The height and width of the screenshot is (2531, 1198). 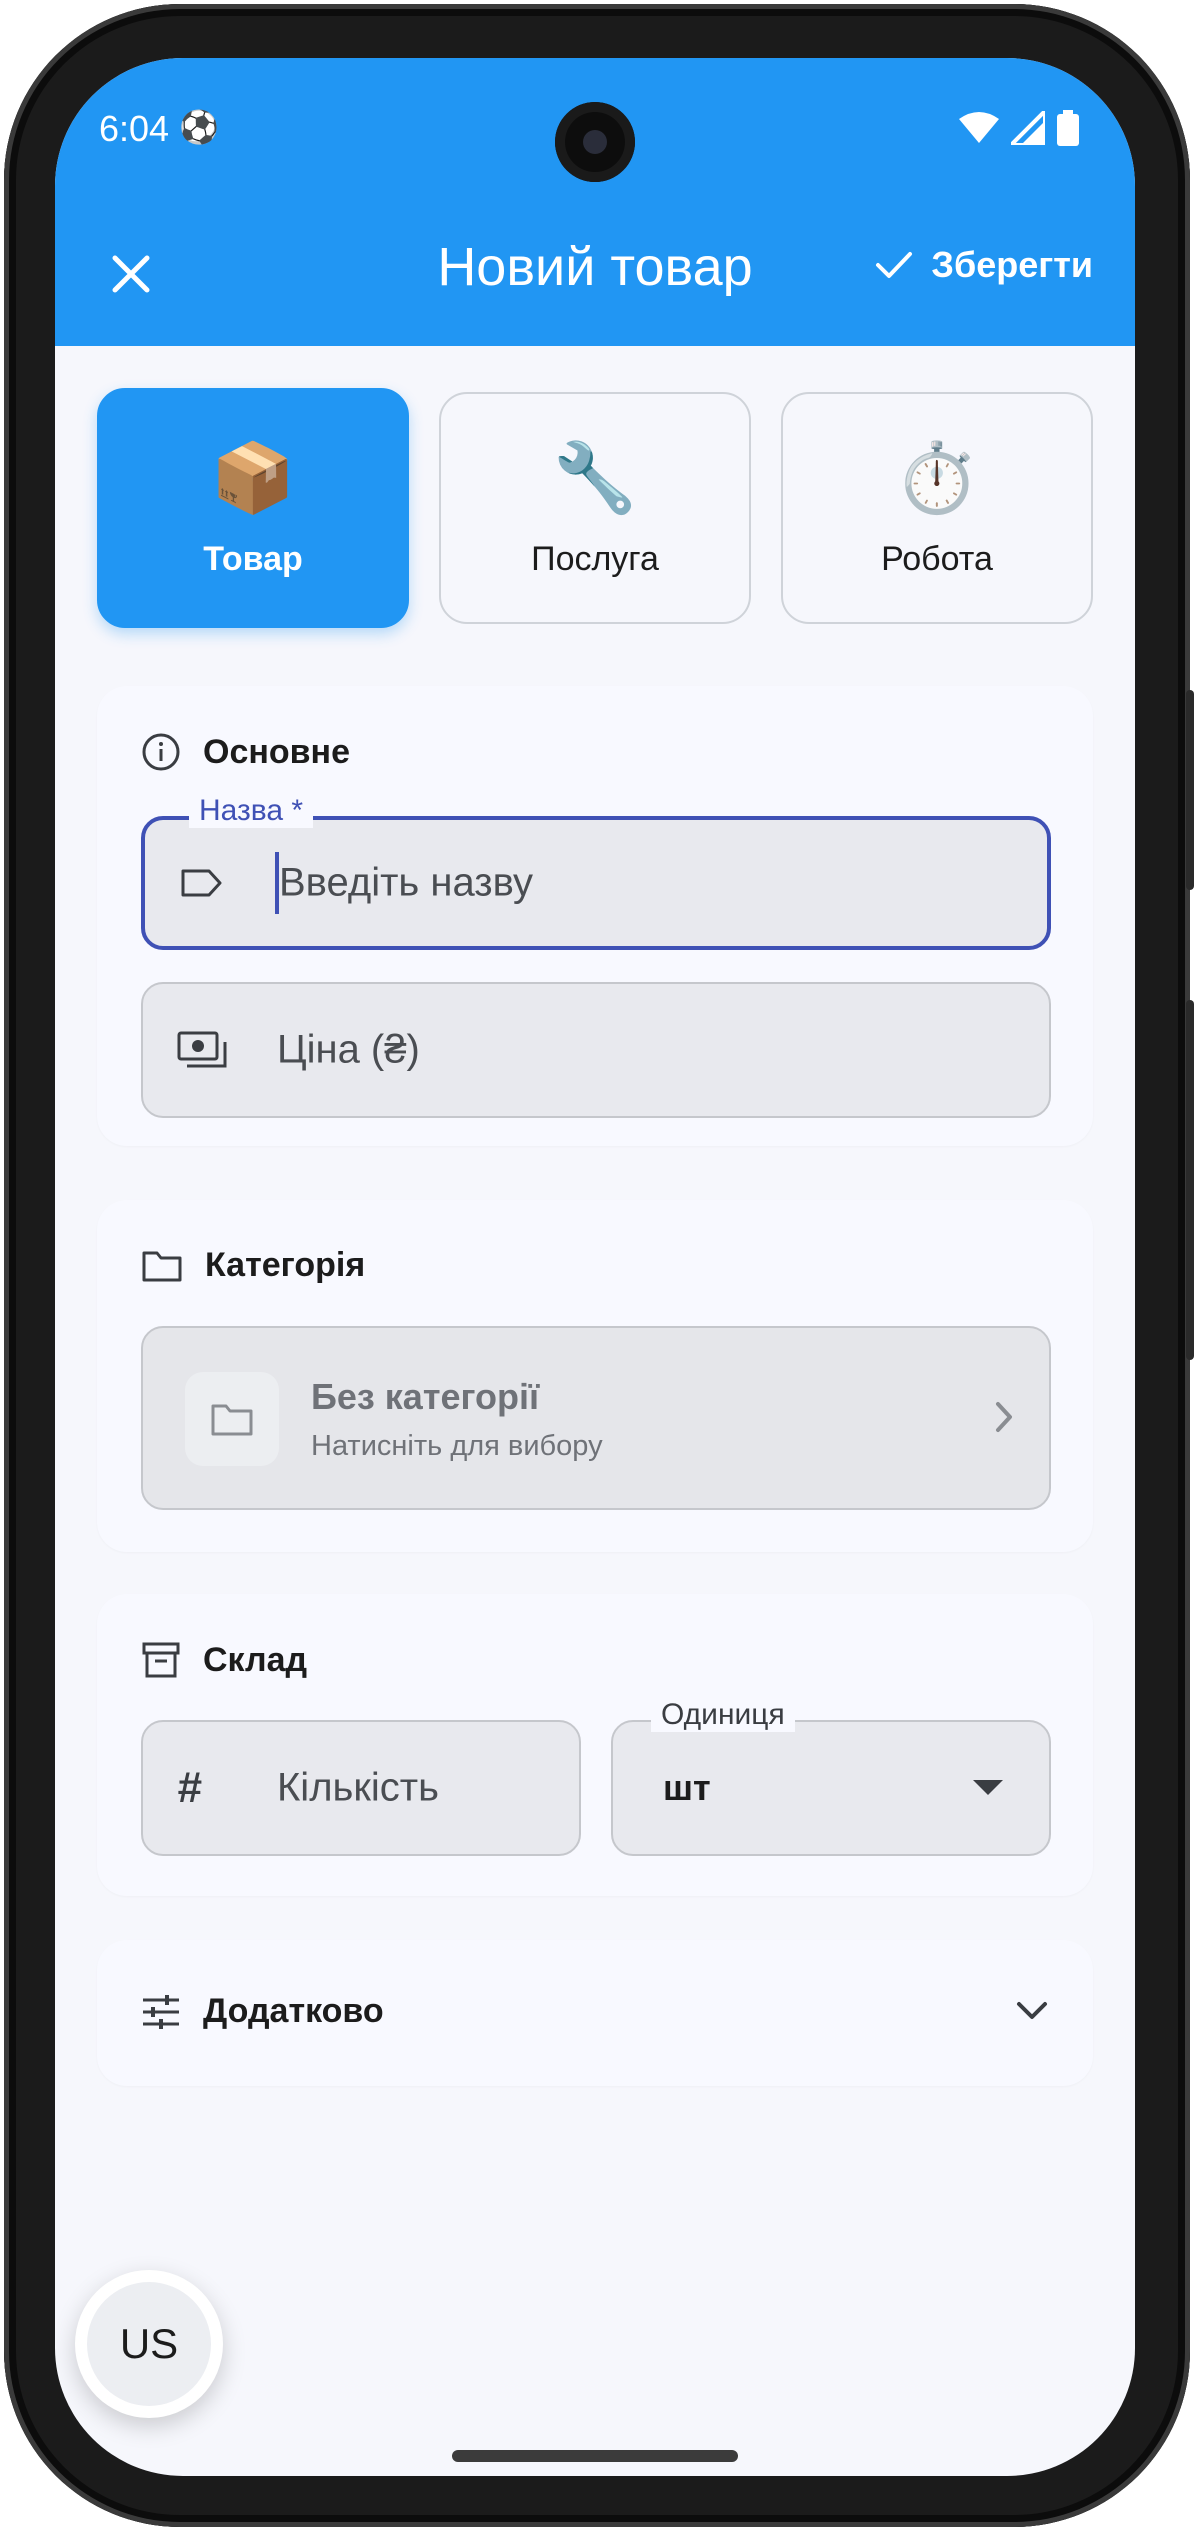 I want to click on status-time: 6:04, so click(x=134, y=128).